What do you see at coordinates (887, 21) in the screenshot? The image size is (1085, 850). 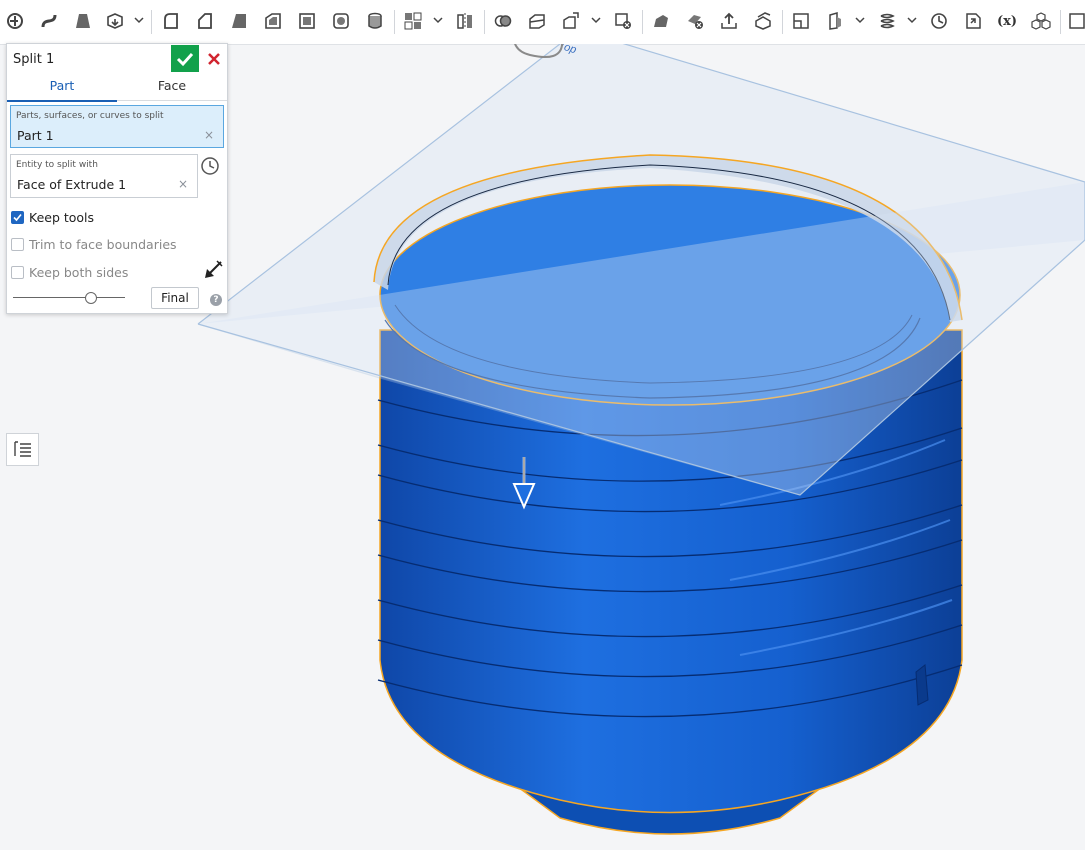 I see `helix-icon` at bounding box center [887, 21].